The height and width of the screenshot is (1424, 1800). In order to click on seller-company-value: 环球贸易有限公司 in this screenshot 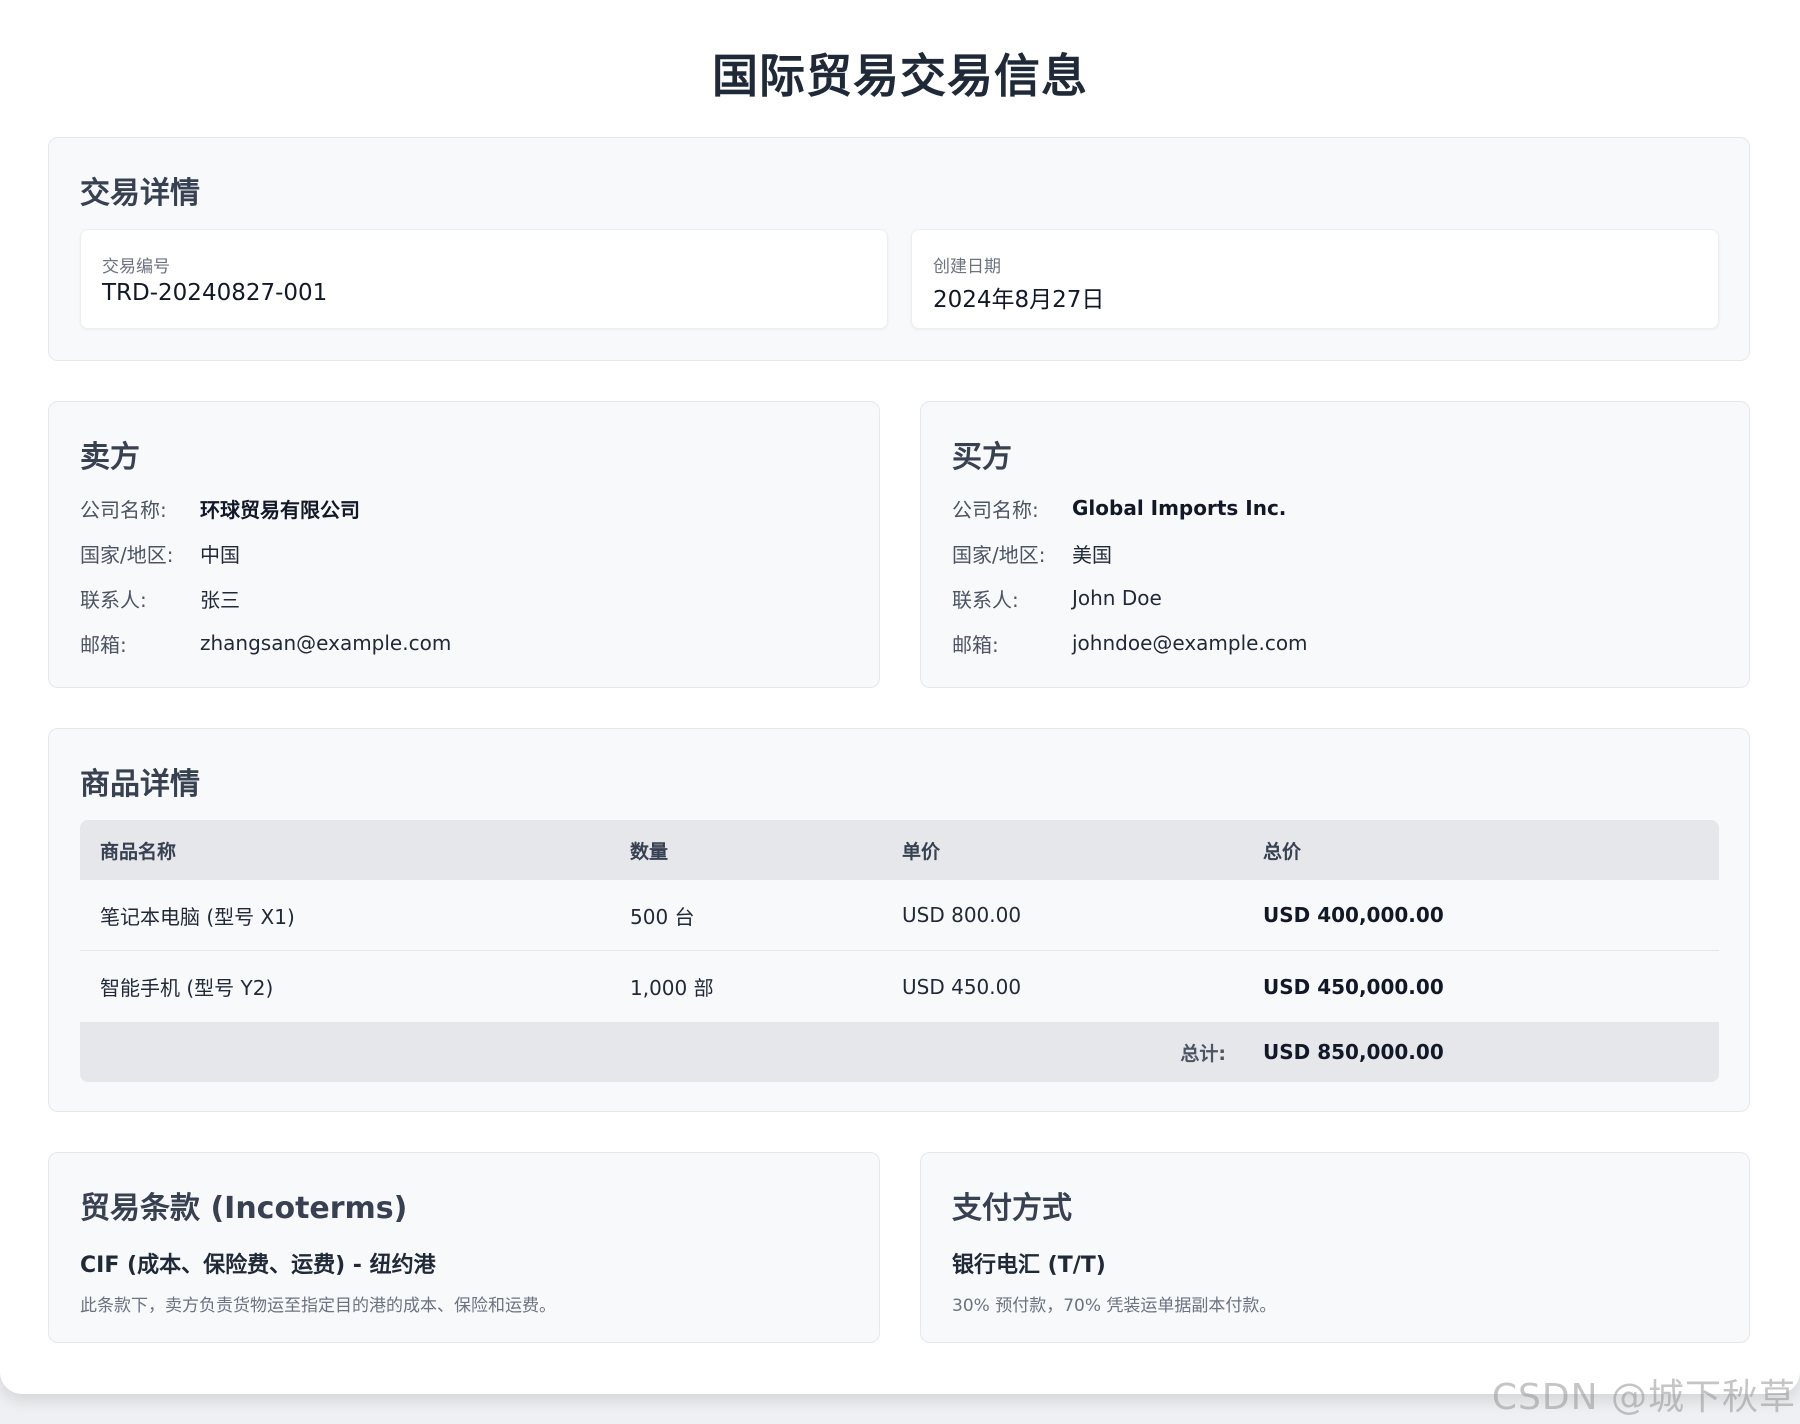, I will do `click(280, 509)`.